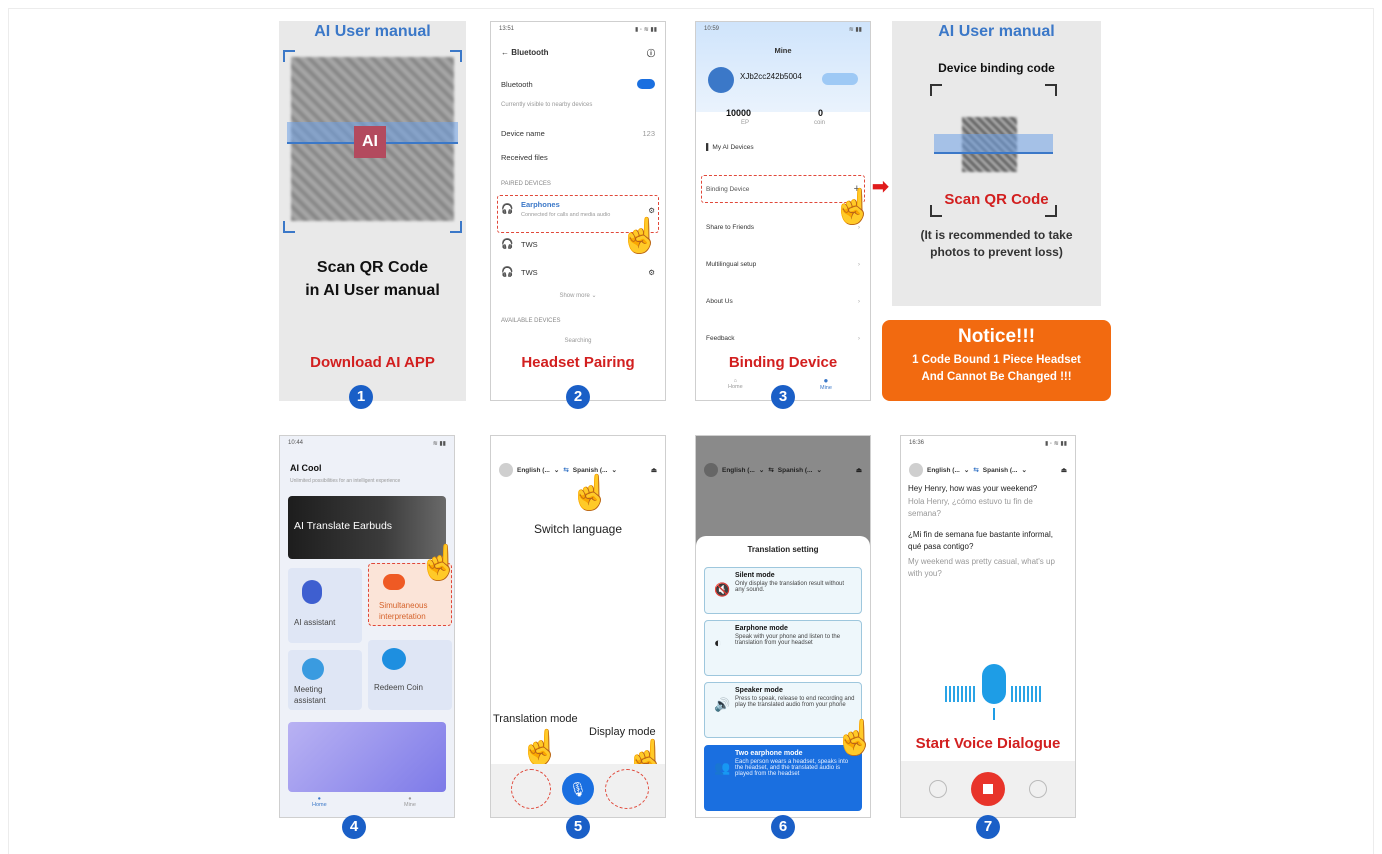 This screenshot has width=1382, height=854. I want to click on available-section: AVAILABLE DEVICES, so click(531, 321).